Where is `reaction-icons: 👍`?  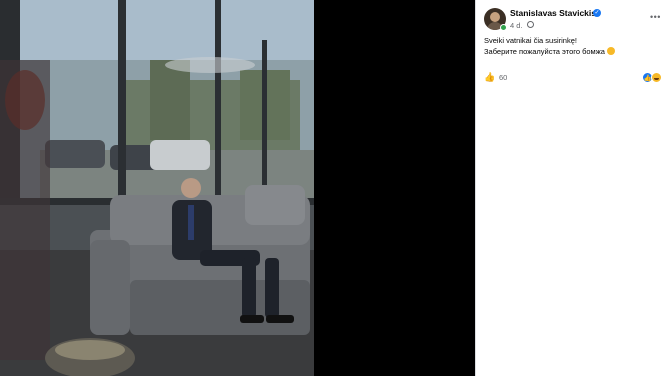
reaction-icons: 👍 is located at coordinates (653, 77).